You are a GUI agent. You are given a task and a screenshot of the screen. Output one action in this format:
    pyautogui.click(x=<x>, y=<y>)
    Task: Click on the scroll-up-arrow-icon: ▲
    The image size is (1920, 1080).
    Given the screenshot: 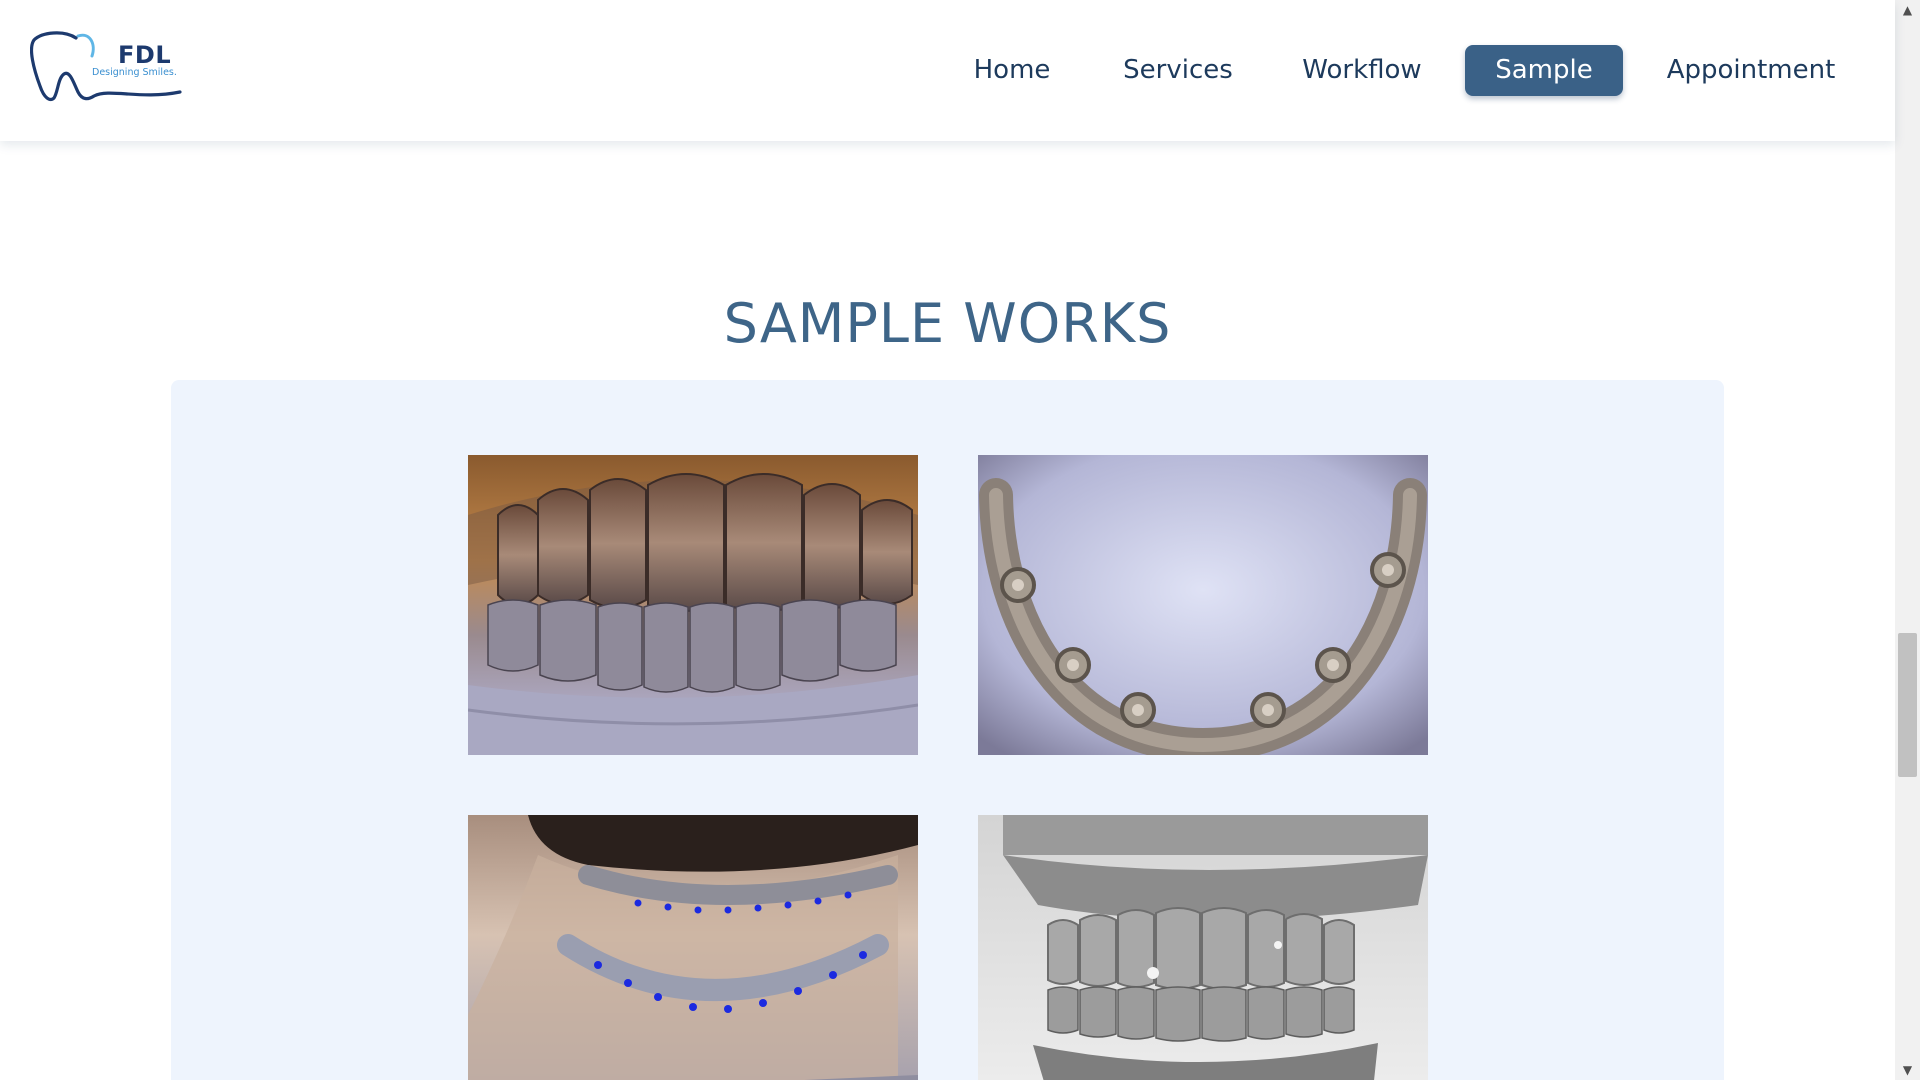 What is the action you would take?
    pyautogui.click(x=1907, y=10)
    